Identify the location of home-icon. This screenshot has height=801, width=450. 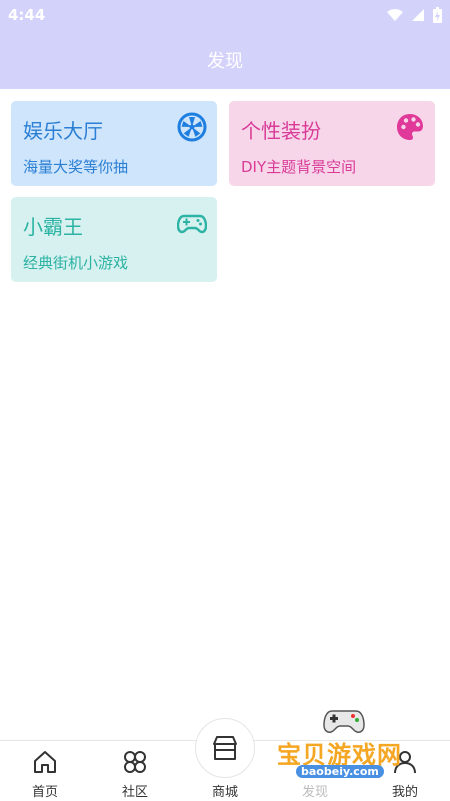
(45, 762).